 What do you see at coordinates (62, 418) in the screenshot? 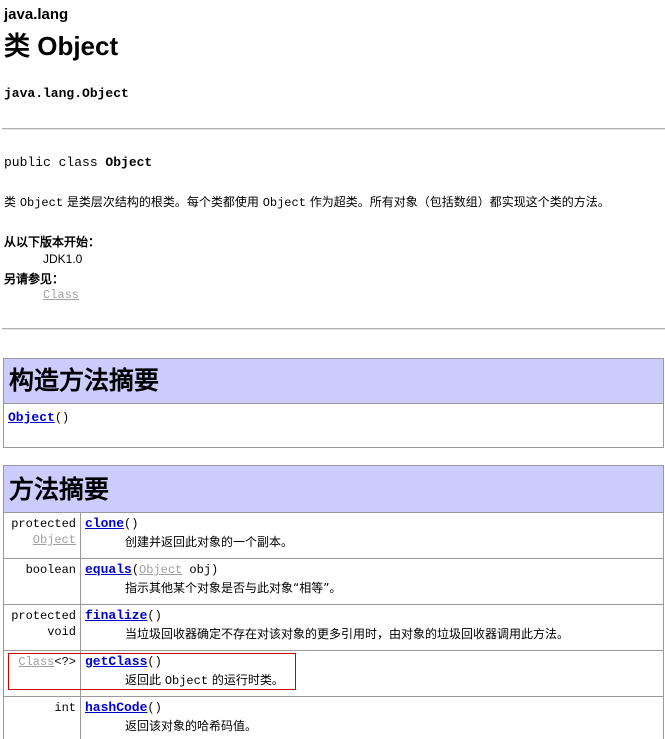
I see `constructor-params: ()` at bounding box center [62, 418].